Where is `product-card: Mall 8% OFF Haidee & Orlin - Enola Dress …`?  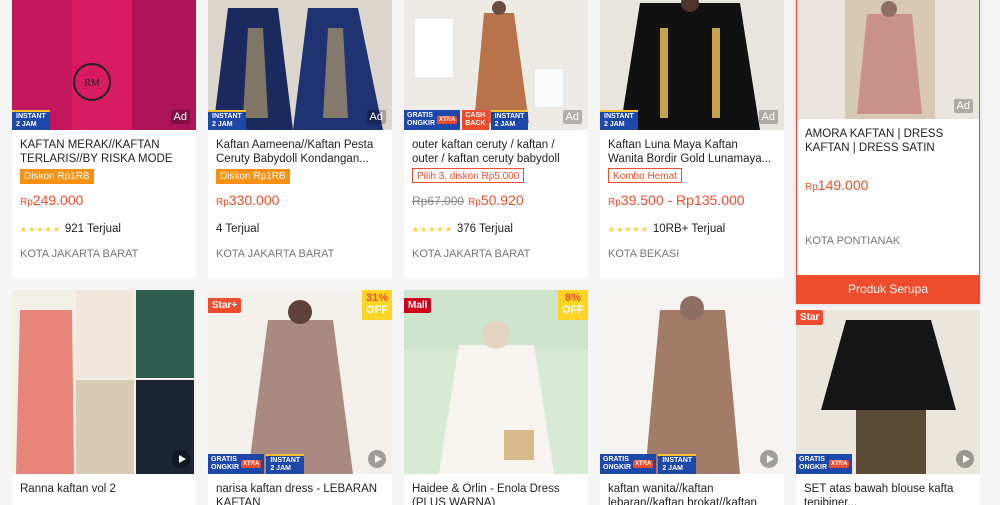 product-card: Mall 8% OFF Haidee & Orlin - Enola Dress … is located at coordinates (496, 397).